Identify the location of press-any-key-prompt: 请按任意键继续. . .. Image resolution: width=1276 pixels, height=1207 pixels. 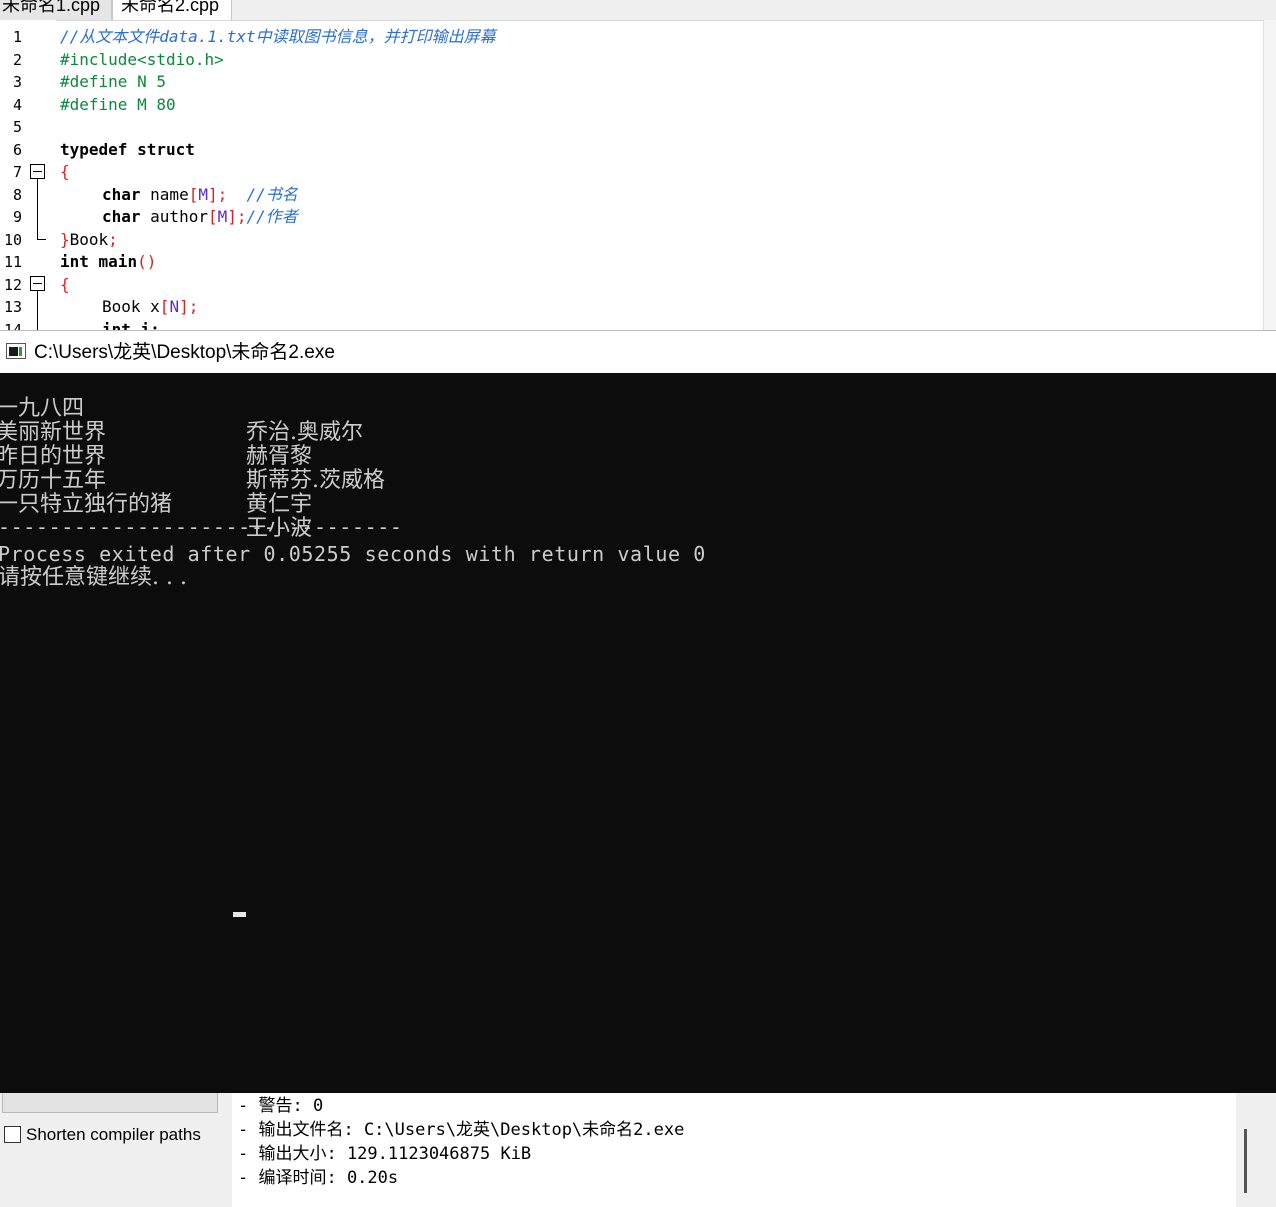
(93, 577).